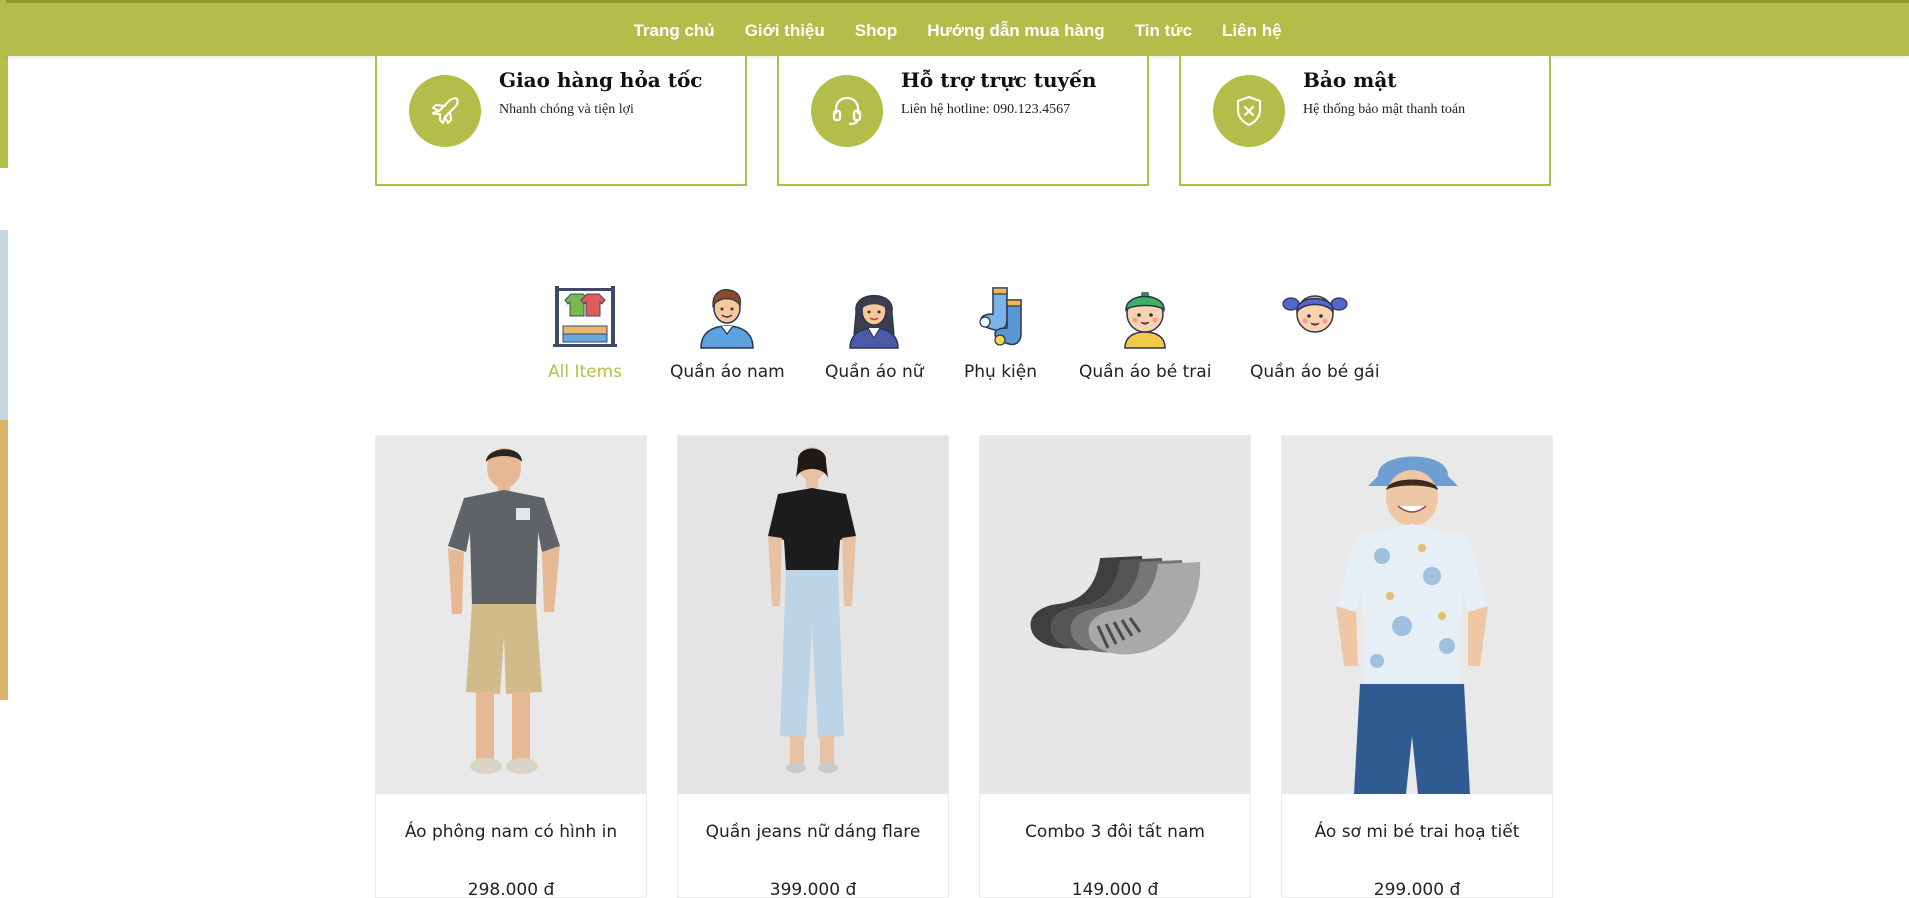 The height and width of the screenshot is (898, 1909). Describe the element at coordinates (727, 318) in the screenshot. I see `man-avatar-icon` at that location.